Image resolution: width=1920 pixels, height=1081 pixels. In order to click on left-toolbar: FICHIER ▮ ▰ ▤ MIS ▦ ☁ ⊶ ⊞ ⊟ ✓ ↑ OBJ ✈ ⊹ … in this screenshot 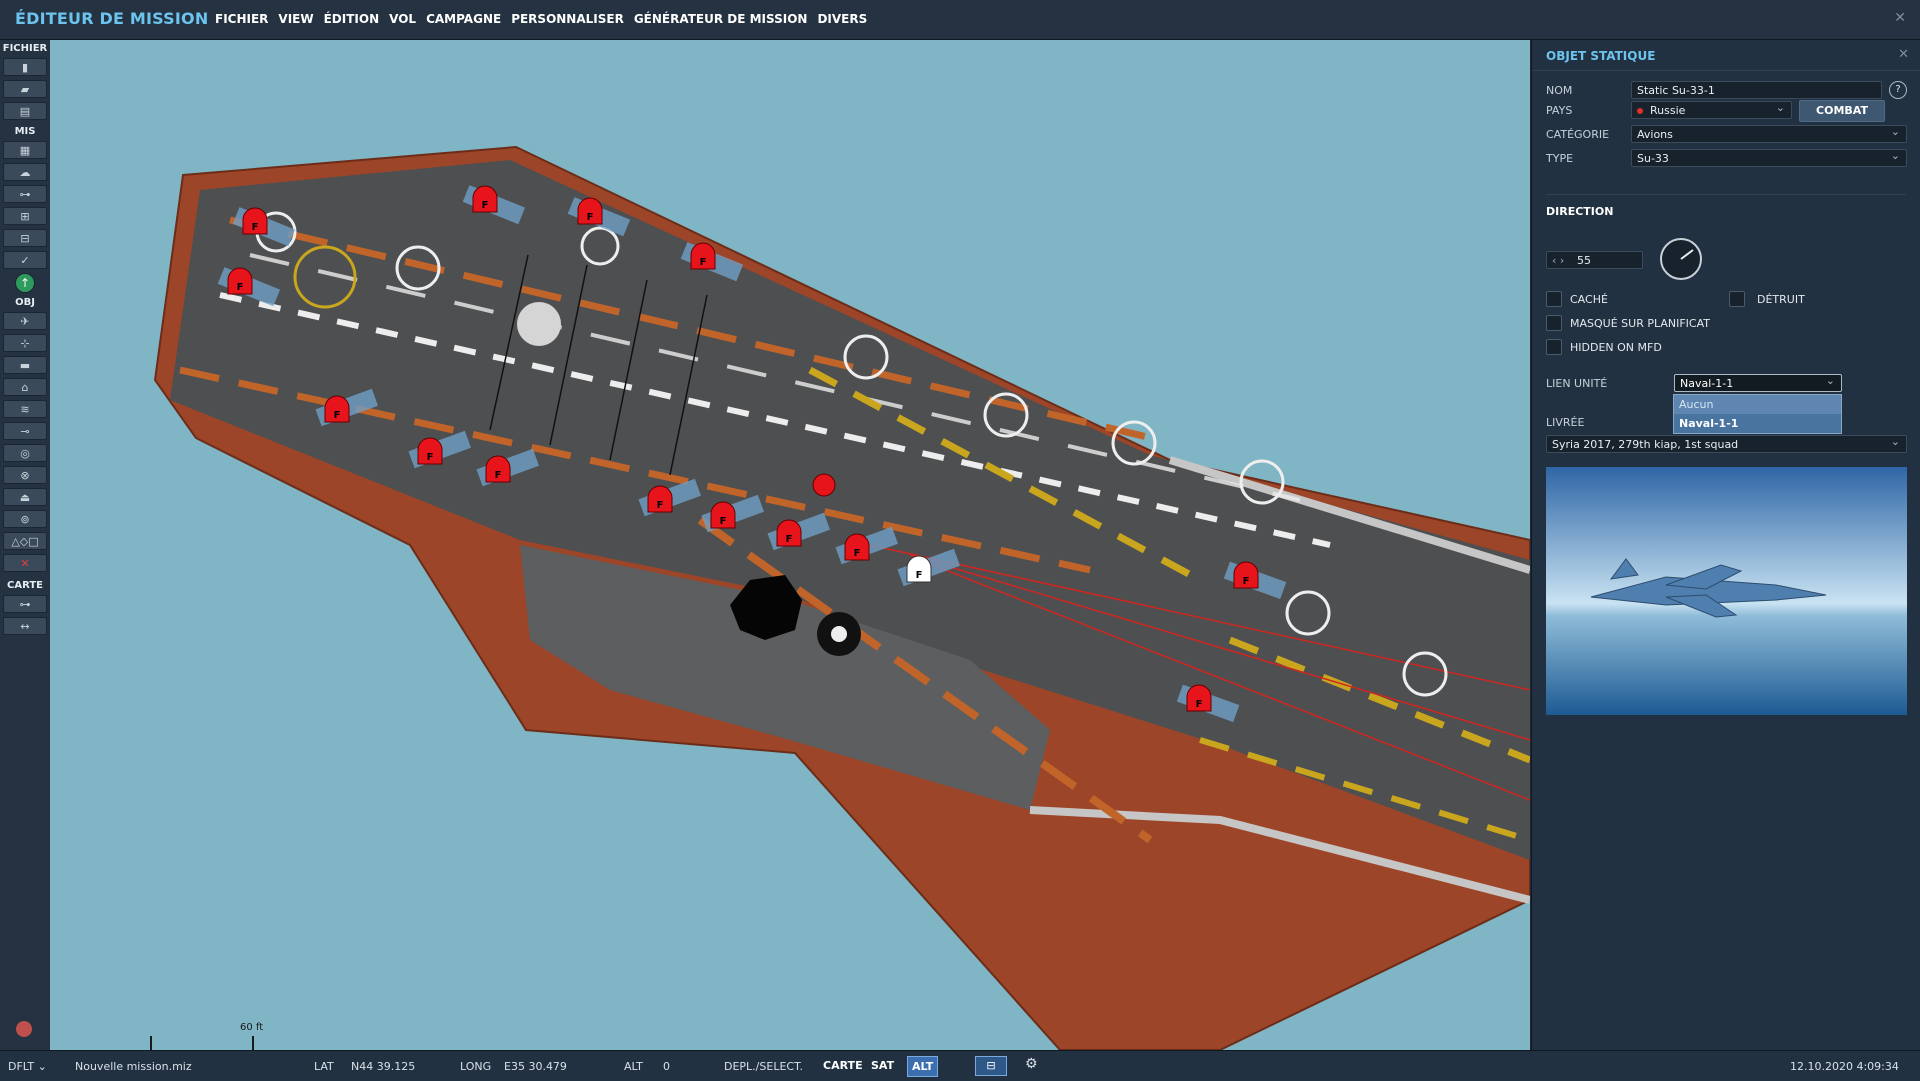, I will do `click(25, 545)`.